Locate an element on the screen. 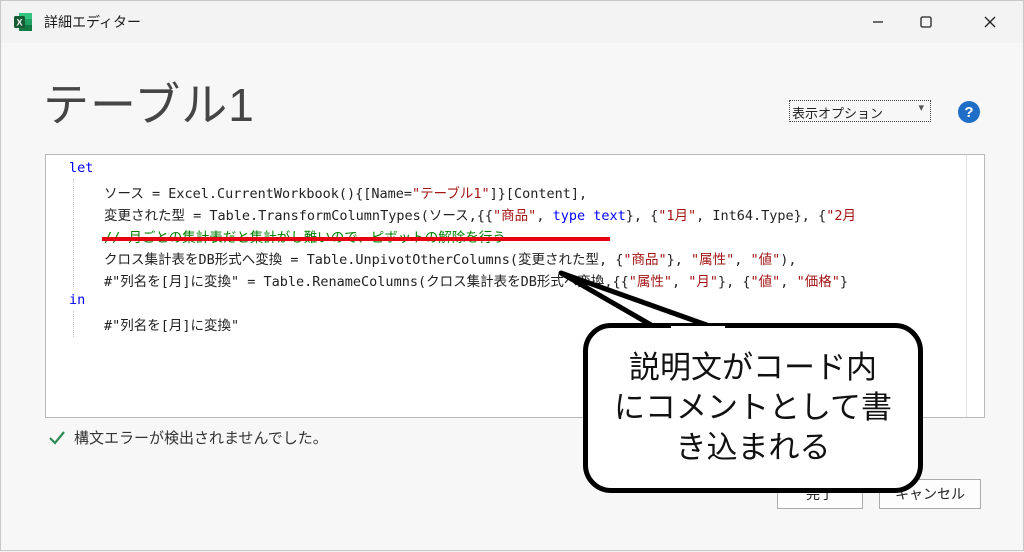 This screenshot has height=552, width=1024. minimize-button is located at coordinates (878, 22).